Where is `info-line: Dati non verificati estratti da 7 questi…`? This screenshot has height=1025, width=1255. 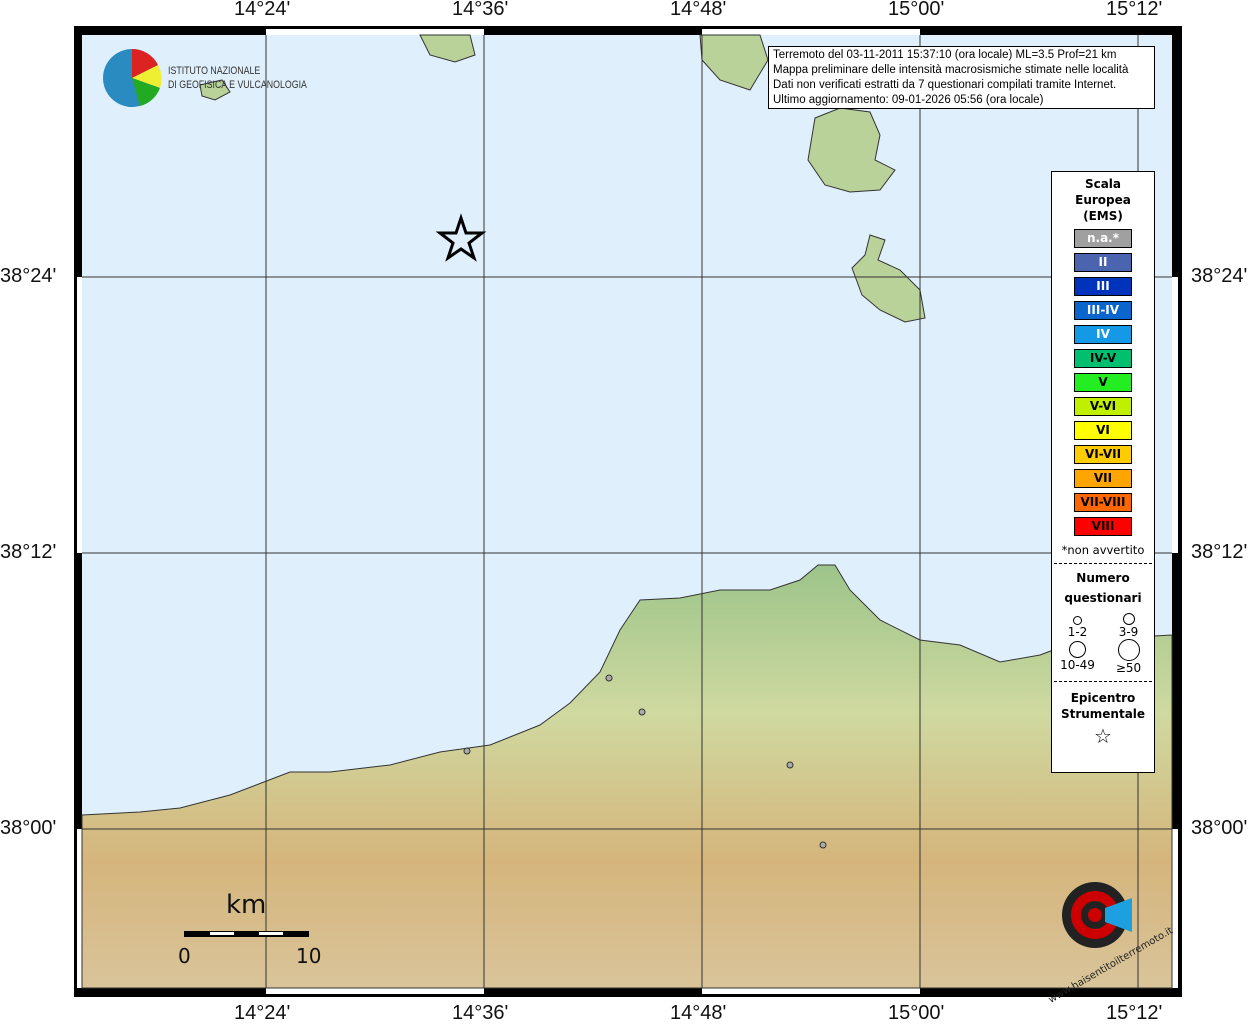
info-line: Dati non verificati estratti da 7 questi… is located at coordinates (945, 85).